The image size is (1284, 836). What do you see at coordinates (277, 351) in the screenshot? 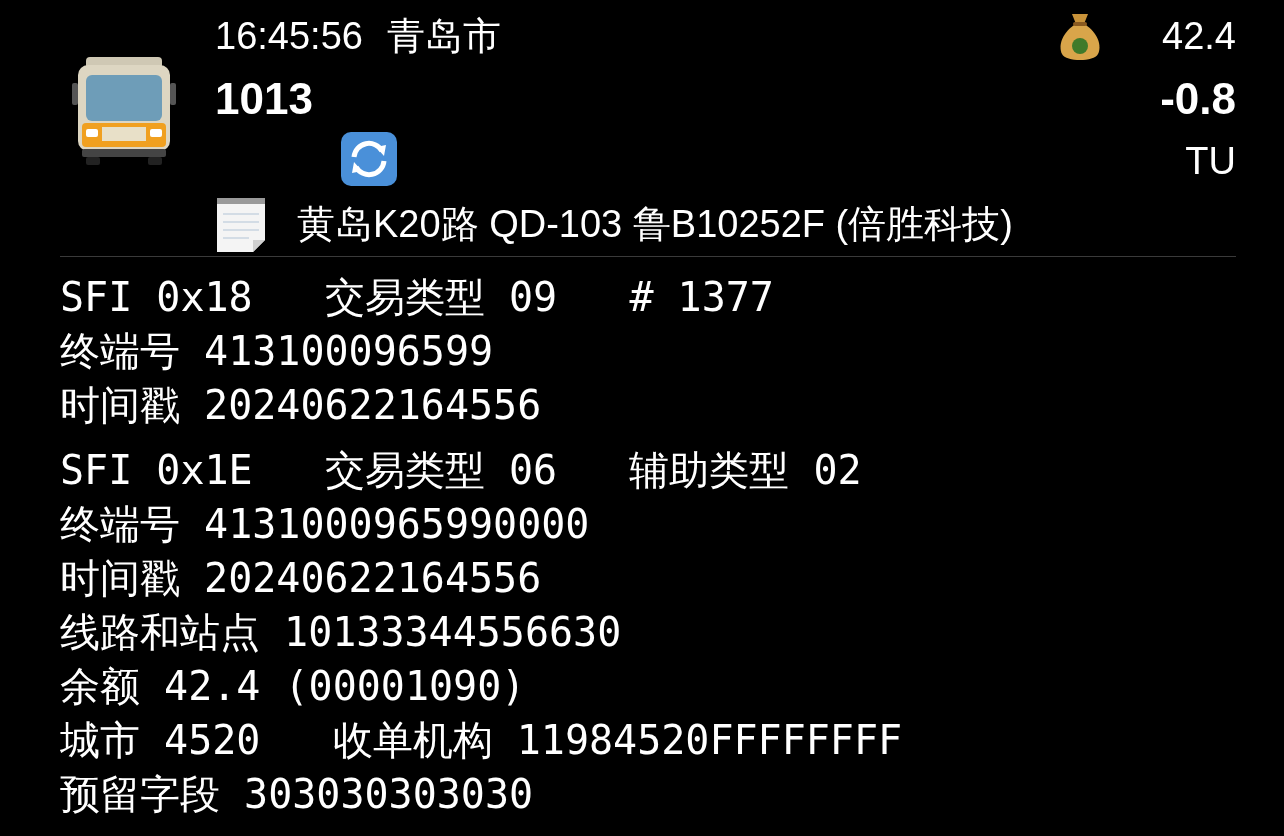
I see `record-line: 终端号 413100096599` at bounding box center [277, 351].